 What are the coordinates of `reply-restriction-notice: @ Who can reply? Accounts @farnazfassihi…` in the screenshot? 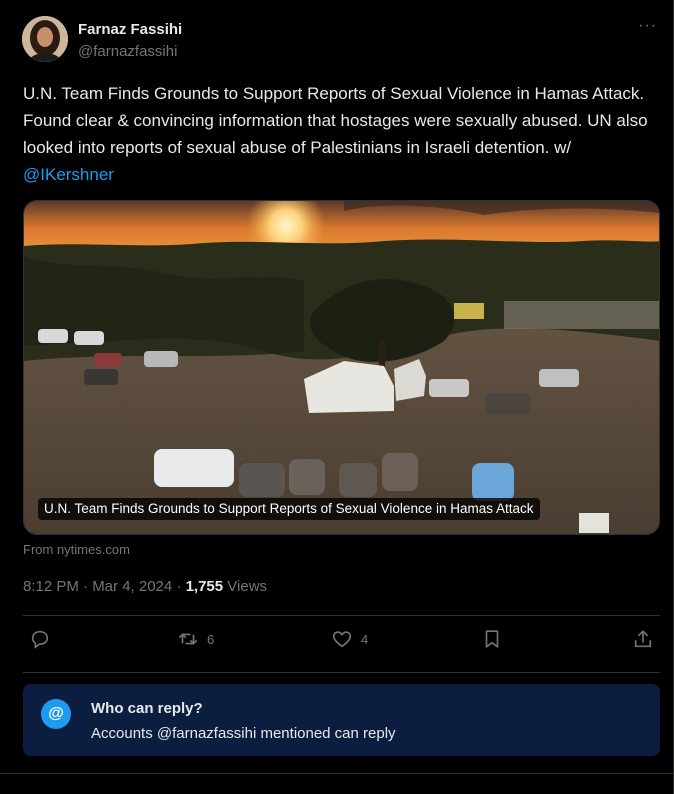 It's located at (341, 720).